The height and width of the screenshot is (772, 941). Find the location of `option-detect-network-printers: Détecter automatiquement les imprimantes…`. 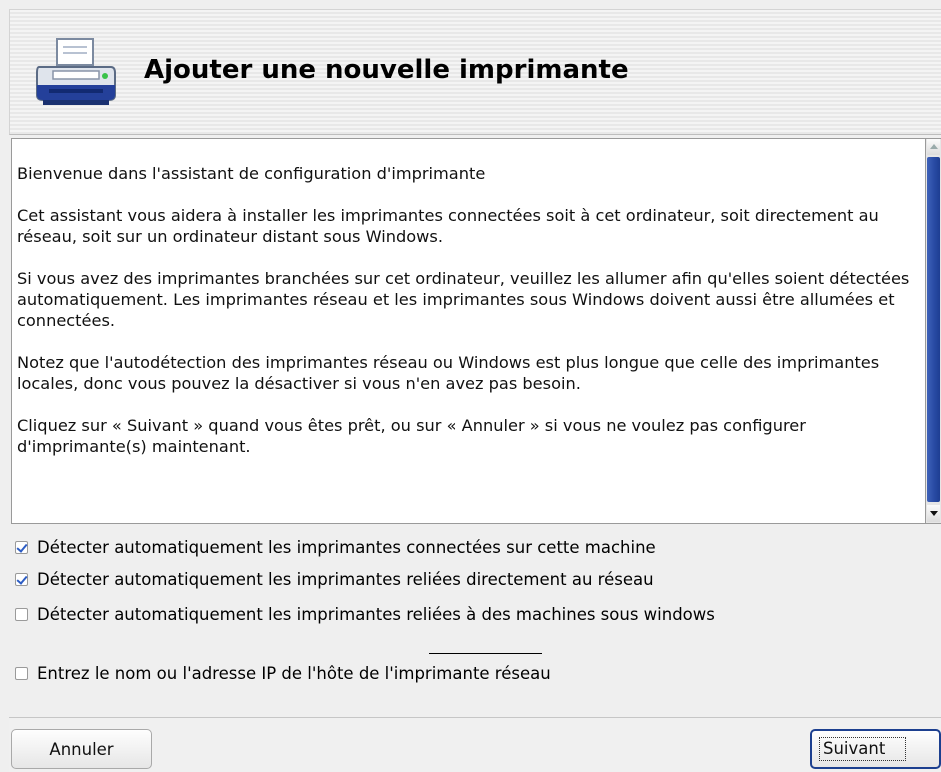

option-detect-network-printers: Détecter automatiquement les imprimantes… is located at coordinates (334, 579).